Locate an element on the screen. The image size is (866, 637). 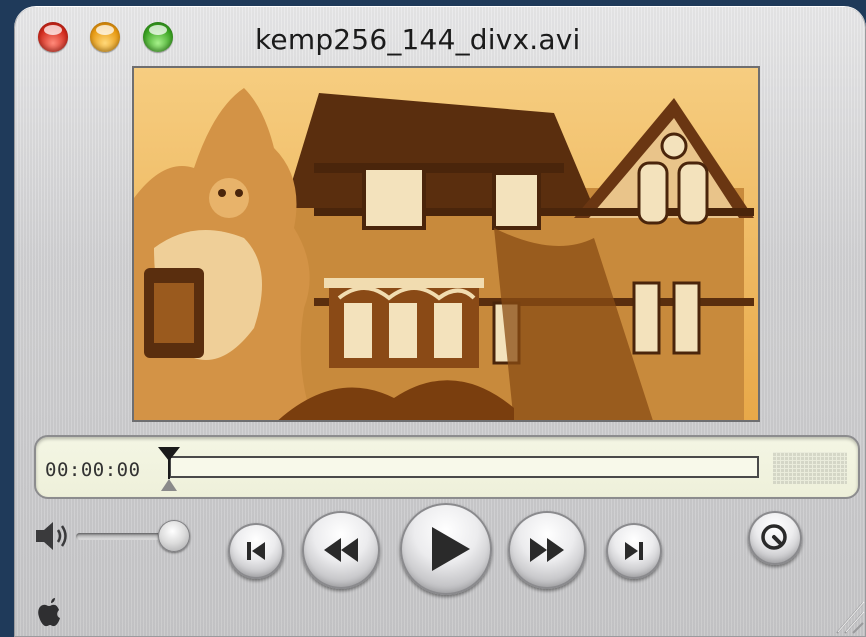
skip-end-icon is located at coordinates (634, 551).